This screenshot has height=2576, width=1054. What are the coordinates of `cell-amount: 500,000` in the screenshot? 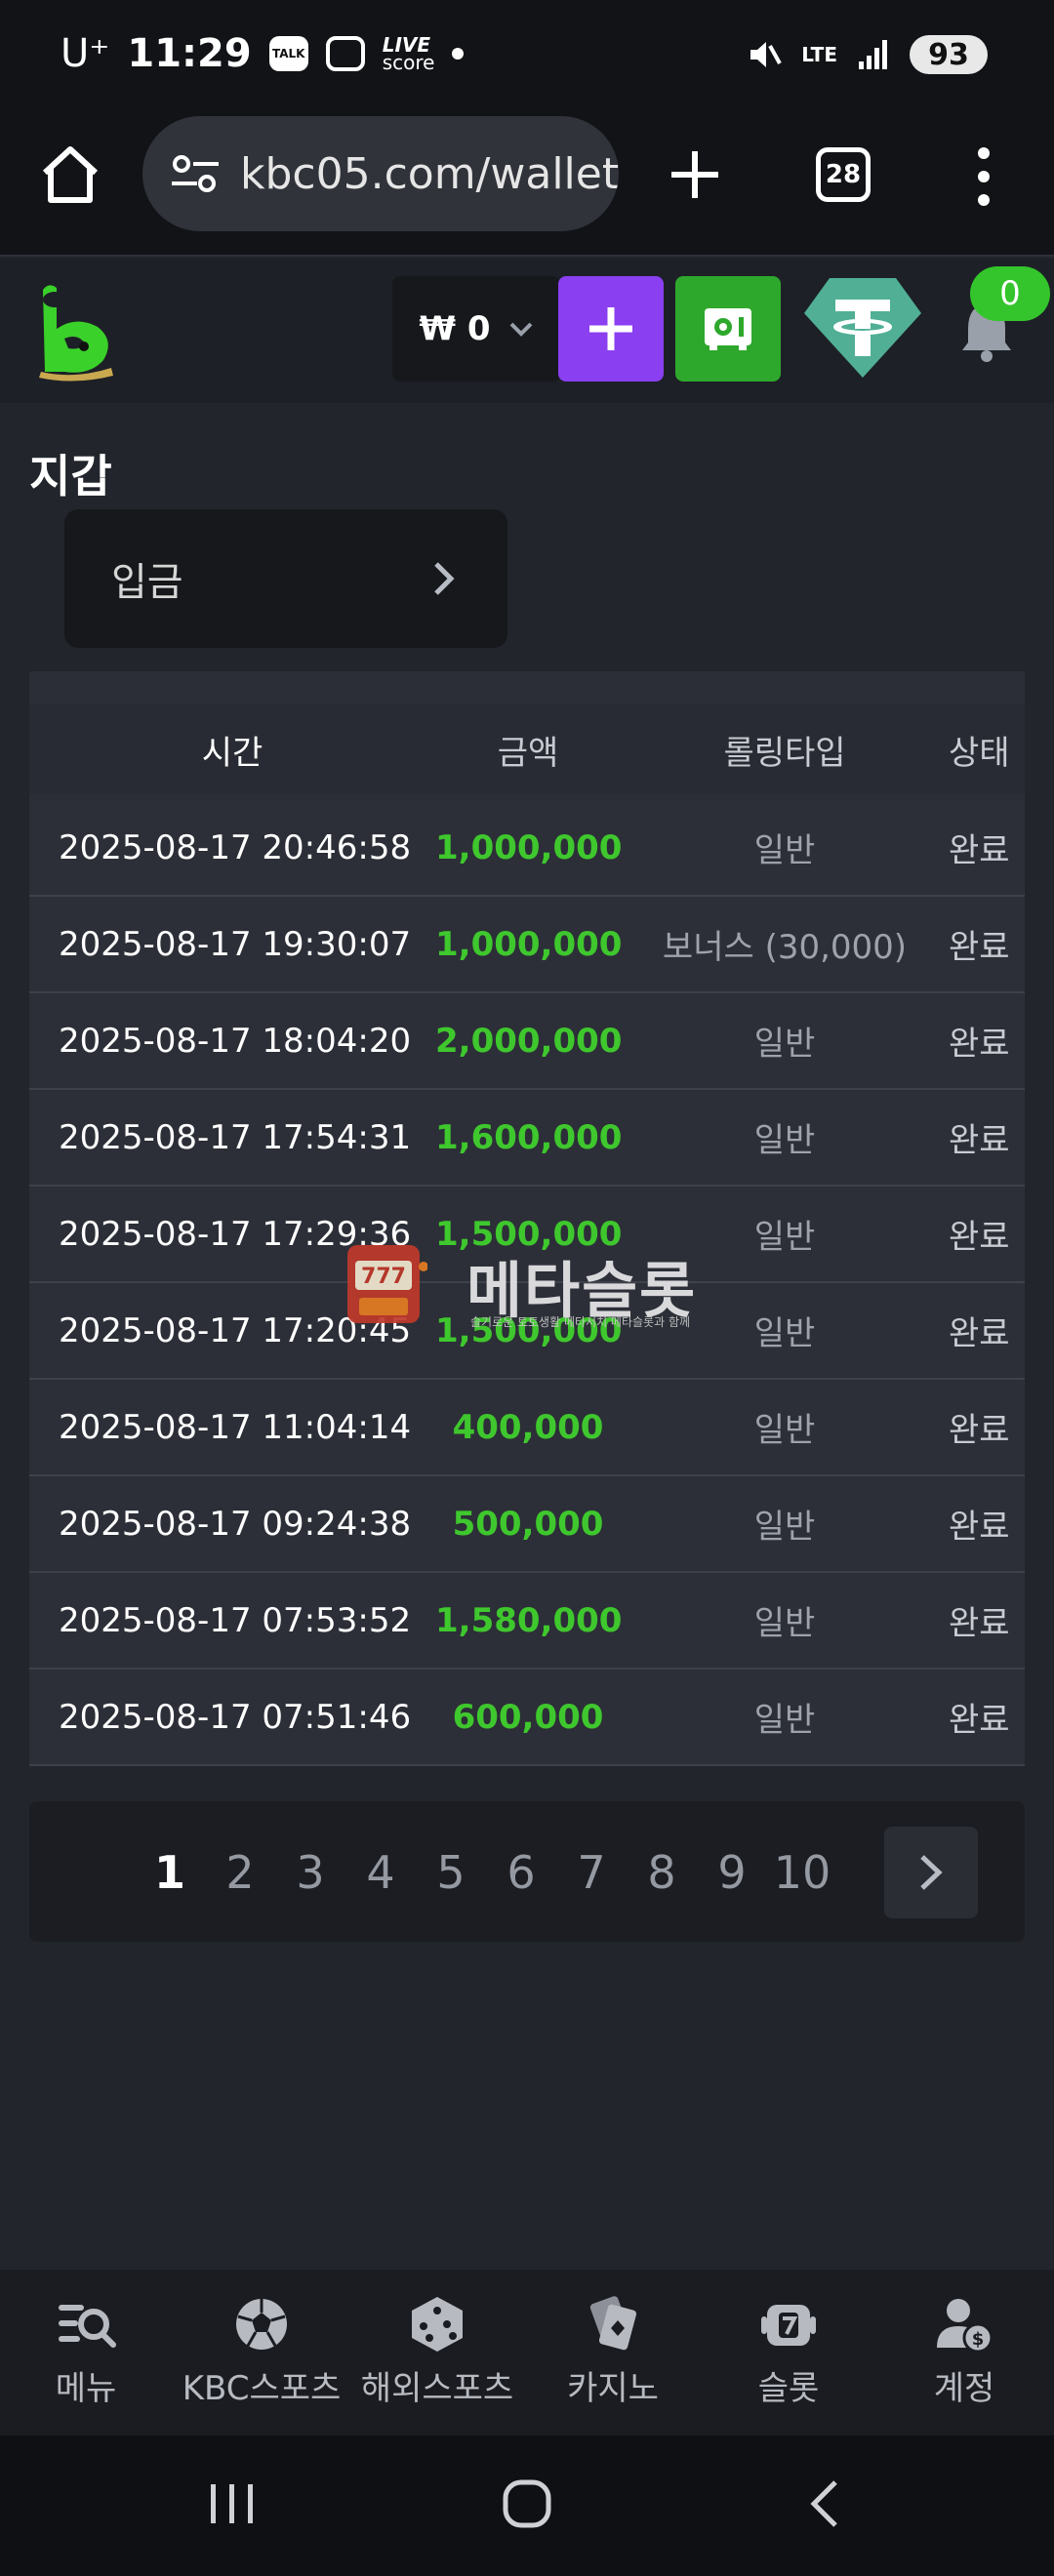 It's located at (528, 1524).